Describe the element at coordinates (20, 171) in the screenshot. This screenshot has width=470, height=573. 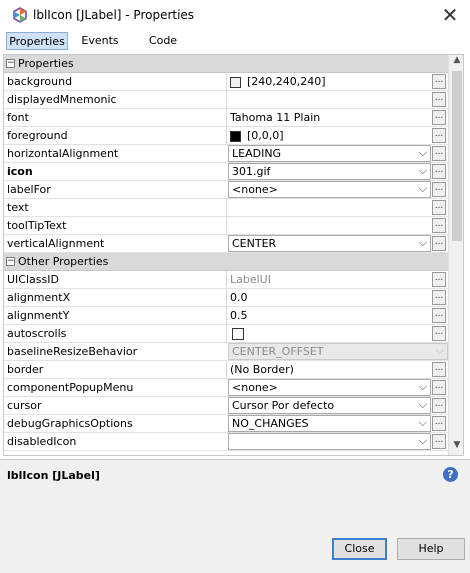
I see `property-name: icon` at that location.